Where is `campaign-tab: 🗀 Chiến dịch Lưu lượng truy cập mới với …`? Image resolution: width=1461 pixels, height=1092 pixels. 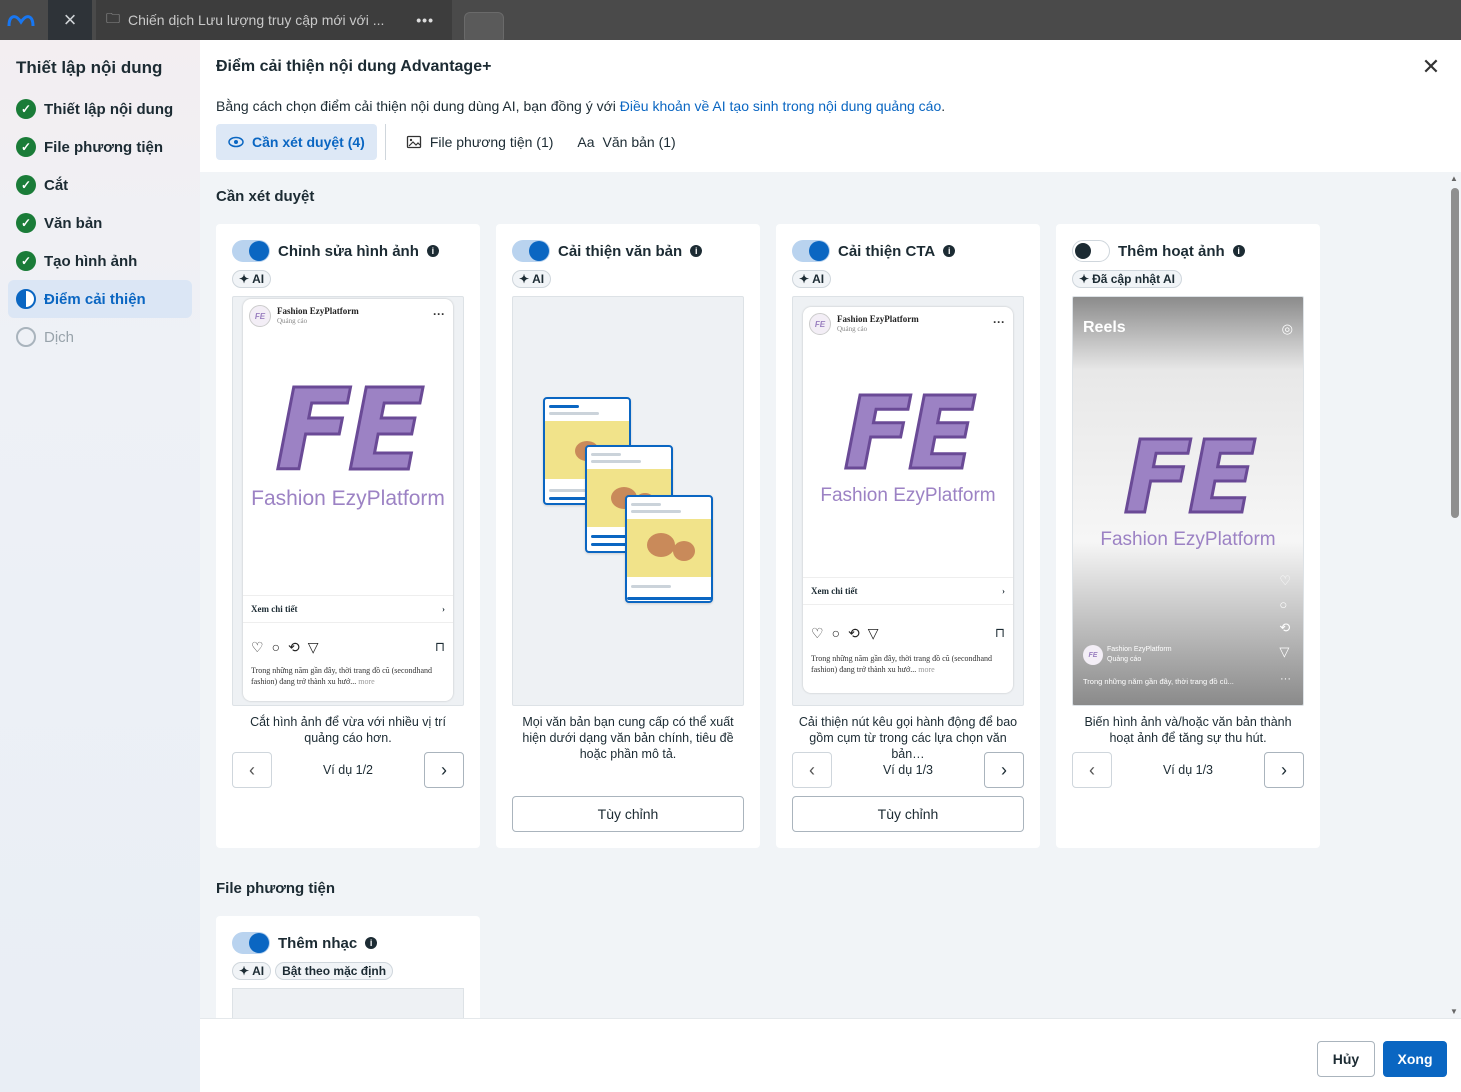 campaign-tab: 🗀 Chiến dịch Lưu lượng truy cập mới với … is located at coordinates (274, 20).